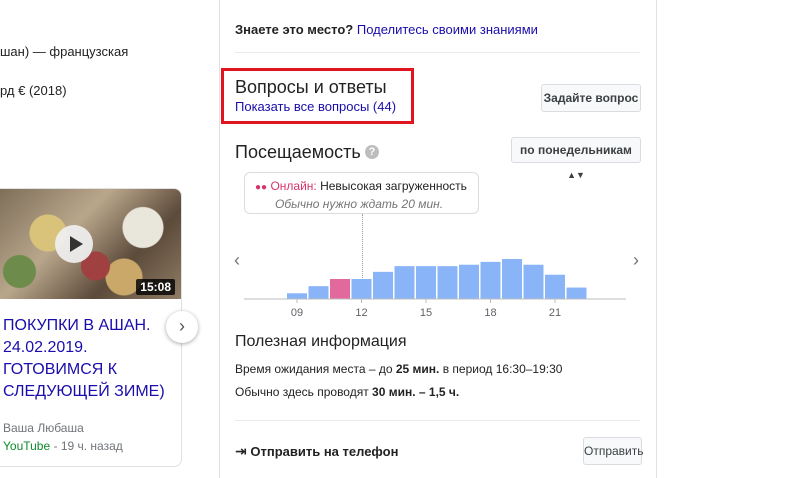 This screenshot has height=478, width=800. What do you see at coordinates (86, 446) in the screenshot?
I see `video-age: - 19 ч. назад` at bounding box center [86, 446].